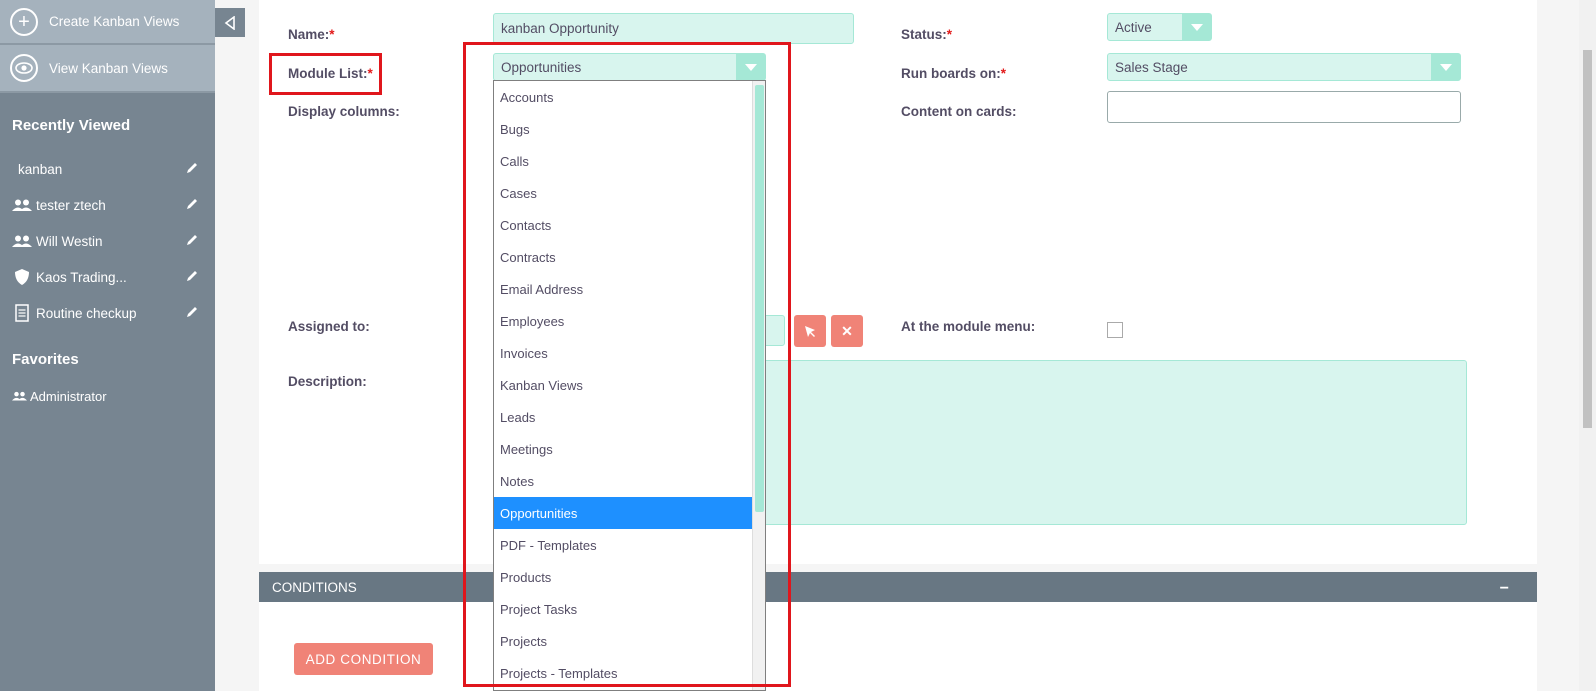 The width and height of the screenshot is (1596, 691). I want to click on page-scrollbar-thumb, so click(1587, 239).